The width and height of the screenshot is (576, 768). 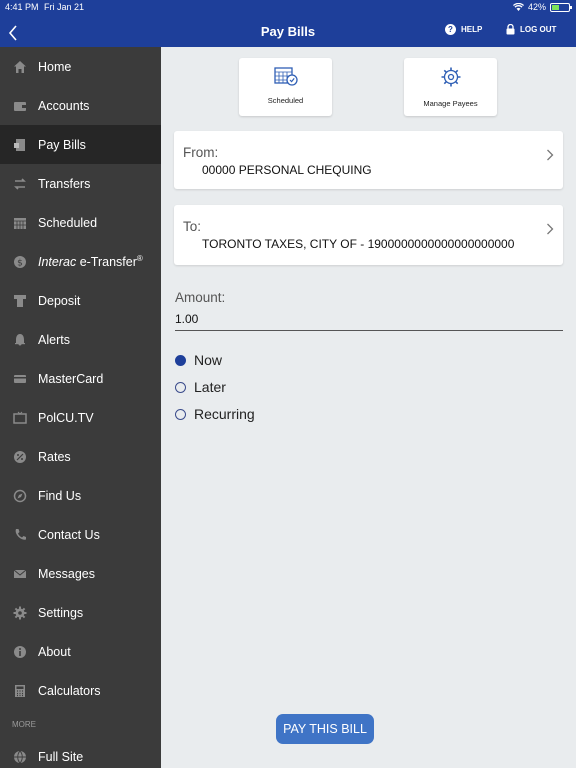 What do you see at coordinates (200, 297) in the screenshot?
I see `amount-label: Amount:` at bounding box center [200, 297].